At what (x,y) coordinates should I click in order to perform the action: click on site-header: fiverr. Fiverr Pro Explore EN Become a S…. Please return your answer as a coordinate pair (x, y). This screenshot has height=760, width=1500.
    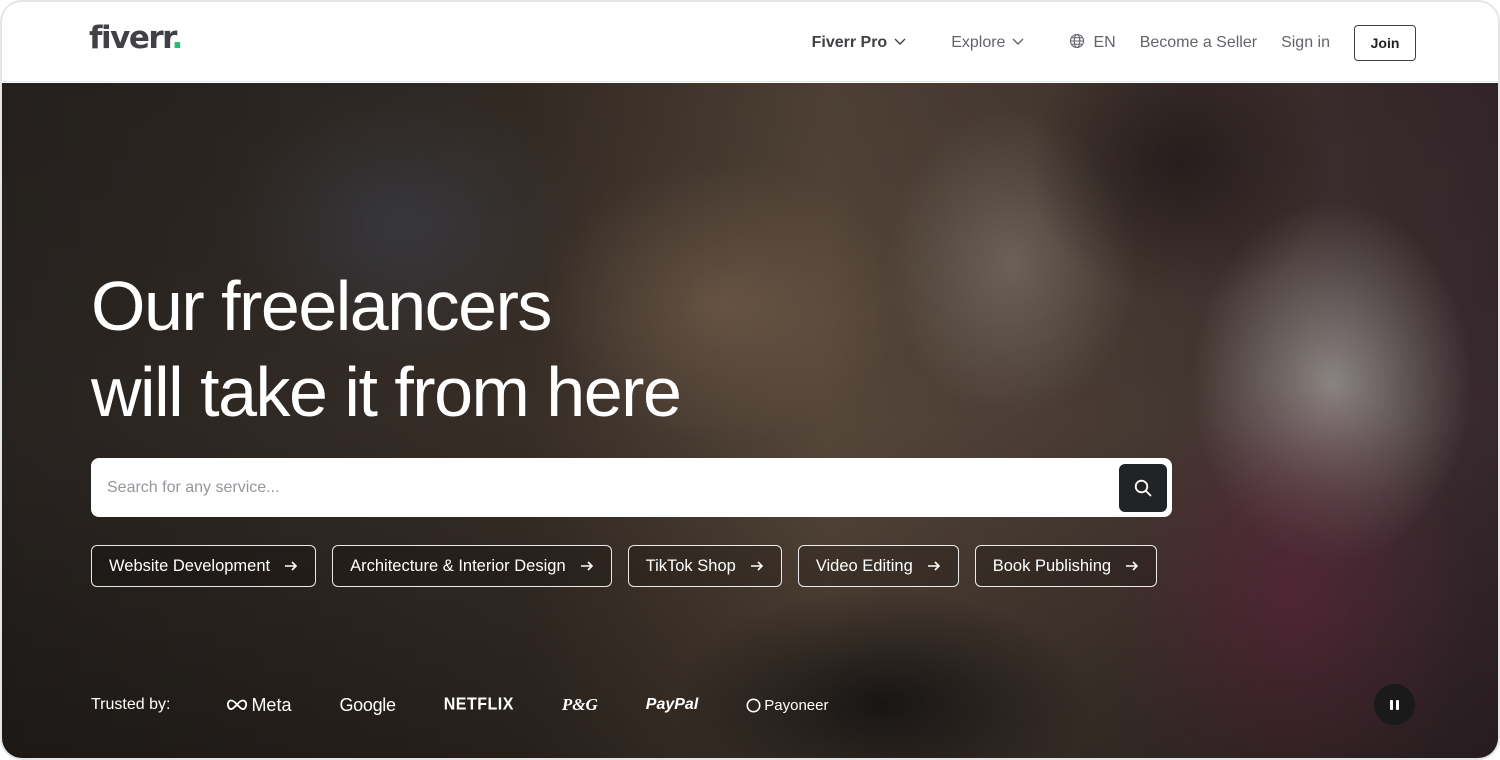
    Looking at the image, I should click on (750, 42).